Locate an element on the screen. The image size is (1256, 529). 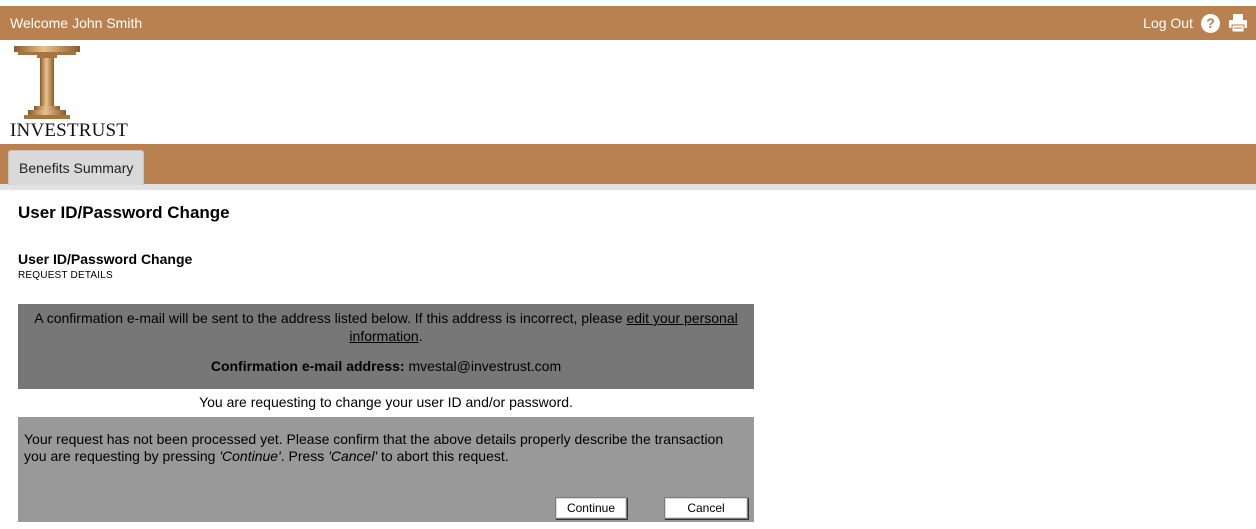
top-actions: Log Out ? is located at coordinates (1195, 23).